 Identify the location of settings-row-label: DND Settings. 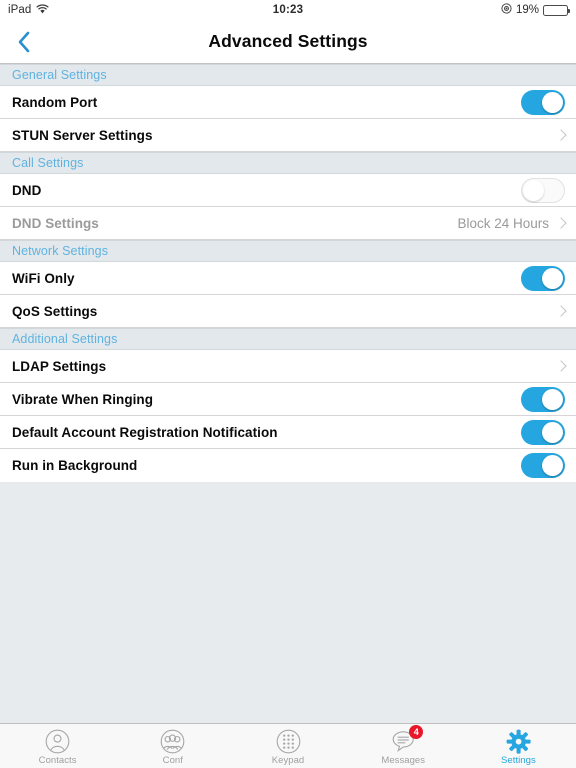
(55, 223).